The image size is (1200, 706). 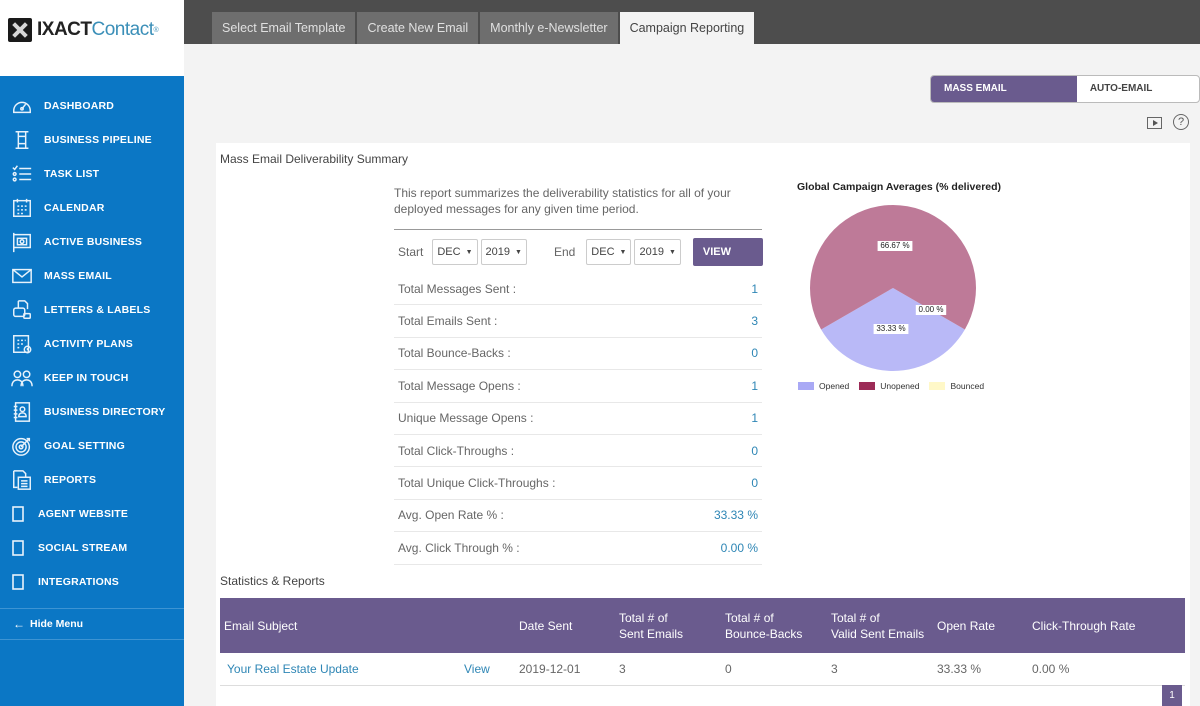 I want to click on header-open-rate: Open Rate, so click(x=980, y=625).